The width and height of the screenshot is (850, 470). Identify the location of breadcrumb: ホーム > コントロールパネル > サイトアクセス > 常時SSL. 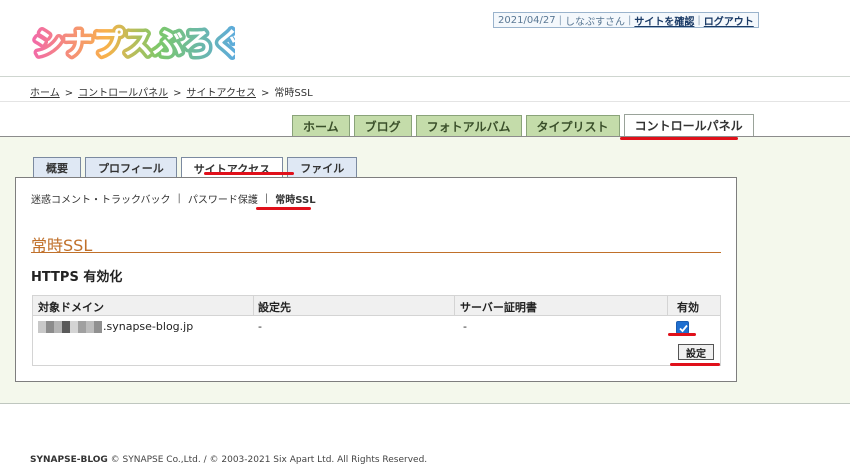
(171, 93).